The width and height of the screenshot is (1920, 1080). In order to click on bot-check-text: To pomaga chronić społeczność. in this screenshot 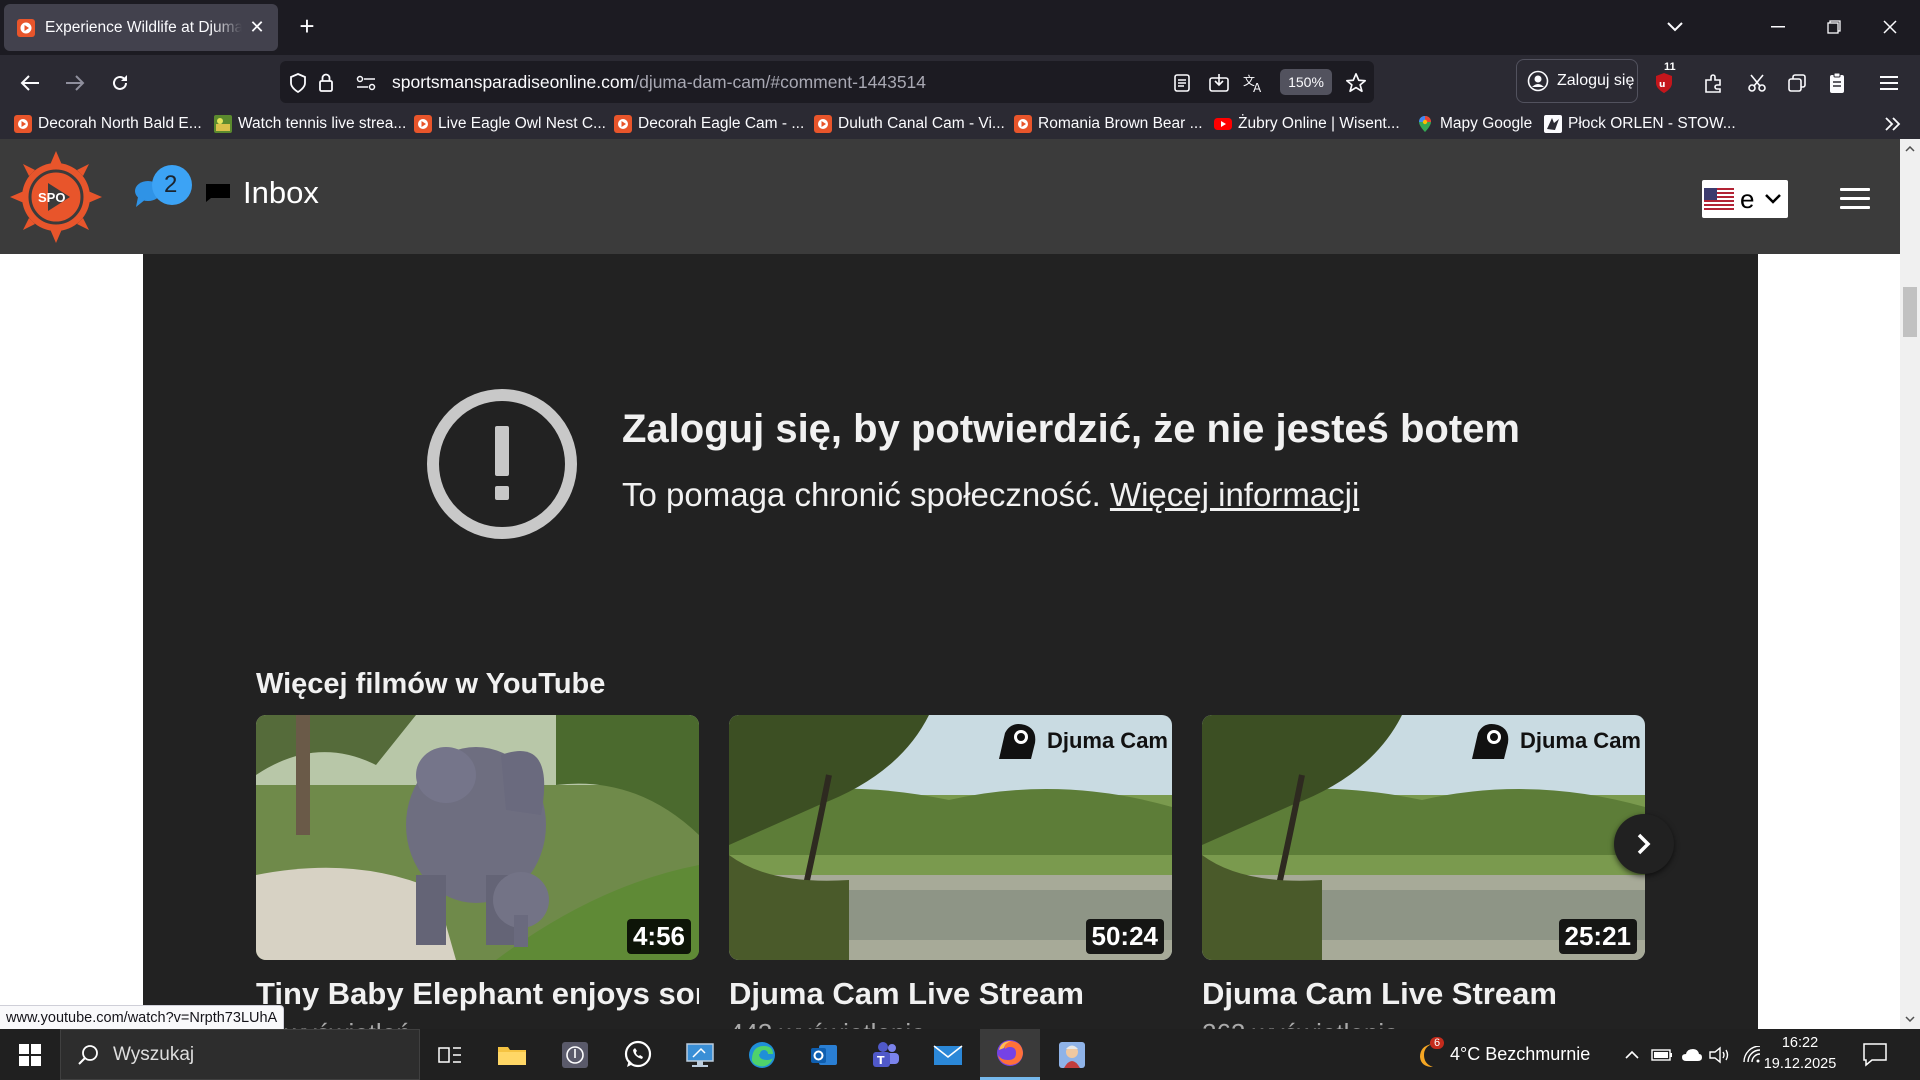, I will do `click(861, 494)`.